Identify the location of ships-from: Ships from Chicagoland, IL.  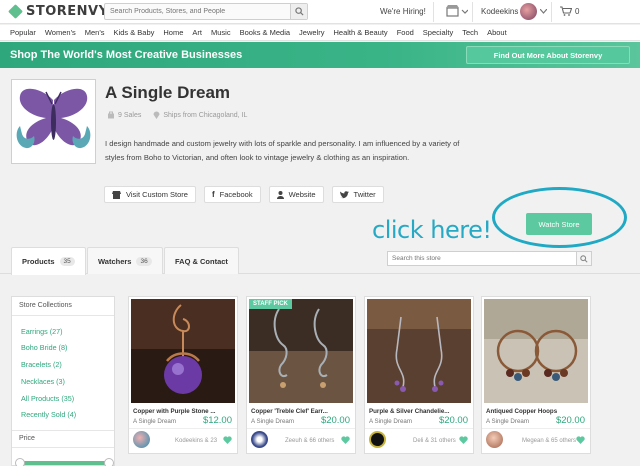
(200, 115).